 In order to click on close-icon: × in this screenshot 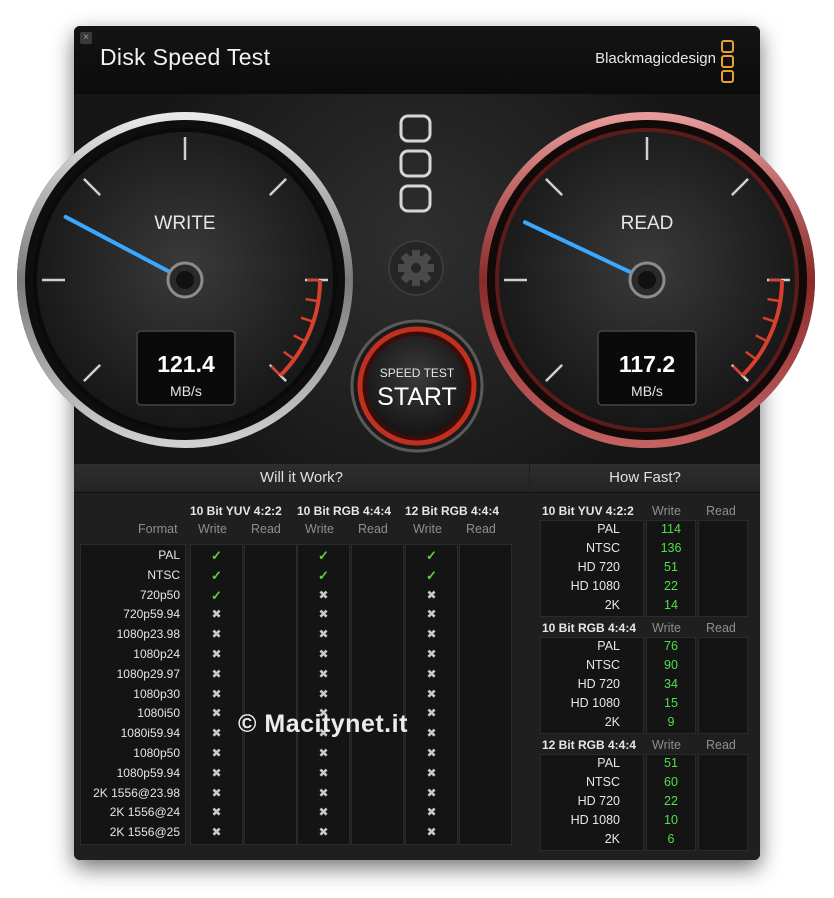, I will do `click(86, 38)`.